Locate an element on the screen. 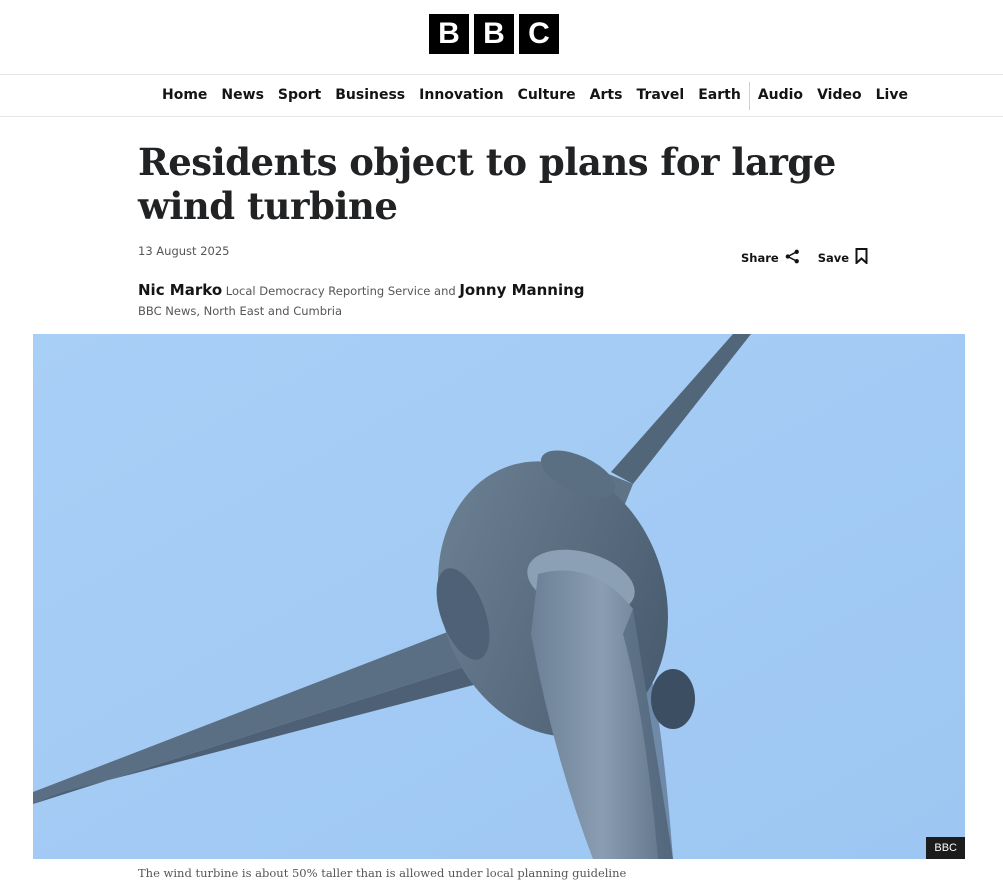  author-name: Jonny Manning is located at coordinates (521, 290).